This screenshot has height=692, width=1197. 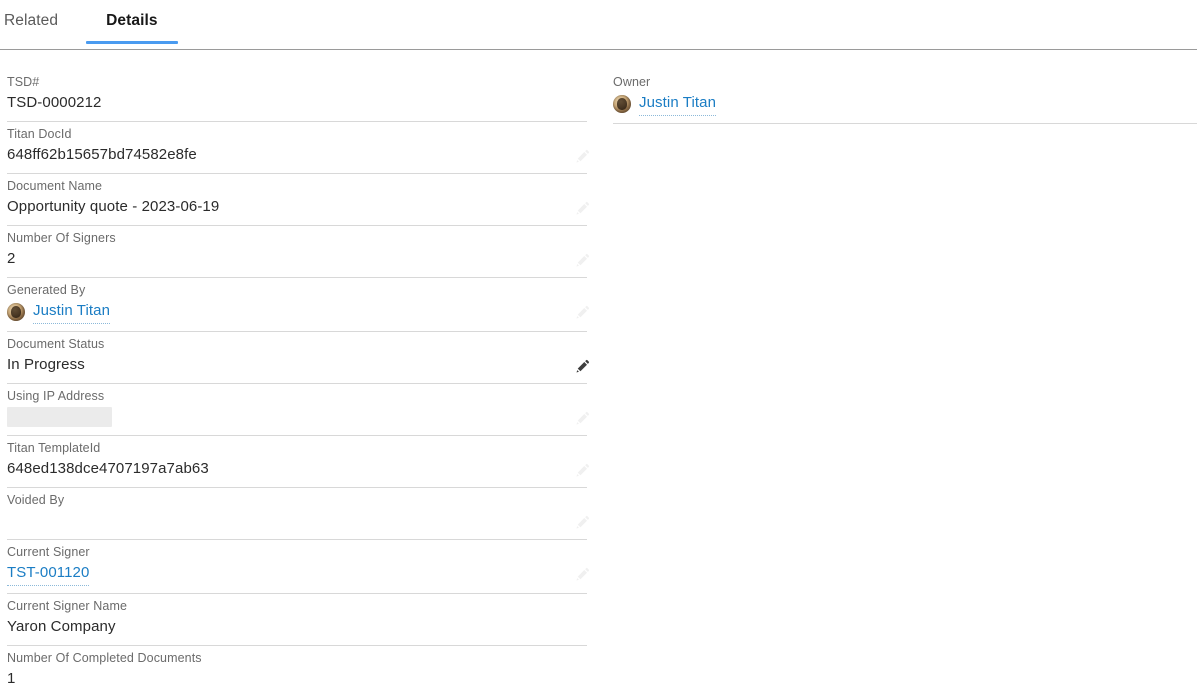 I want to click on tab-related: Related, so click(x=44, y=21).